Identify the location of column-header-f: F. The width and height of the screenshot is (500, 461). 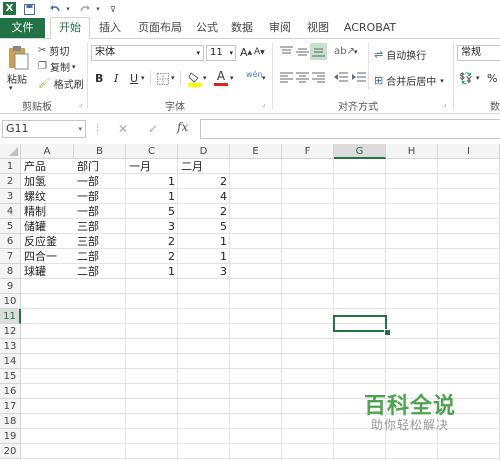
(308, 151).